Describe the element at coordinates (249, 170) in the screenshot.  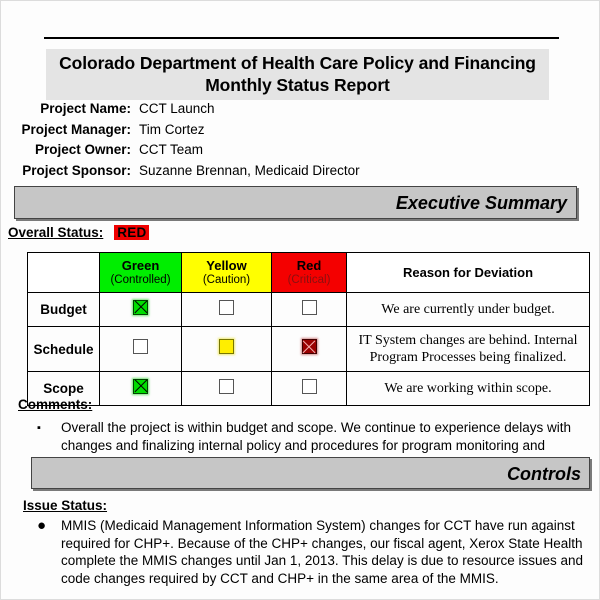
I see `project-sponsor-value: Suzanne Brennan, Medicaid Director` at that location.